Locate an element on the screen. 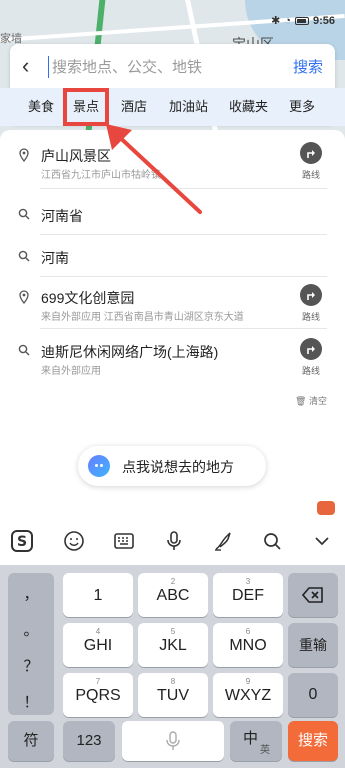 The width and height of the screenshot is (345, 768). key-wxyz: 9 WXYZ is located at coordinates (248, 695).